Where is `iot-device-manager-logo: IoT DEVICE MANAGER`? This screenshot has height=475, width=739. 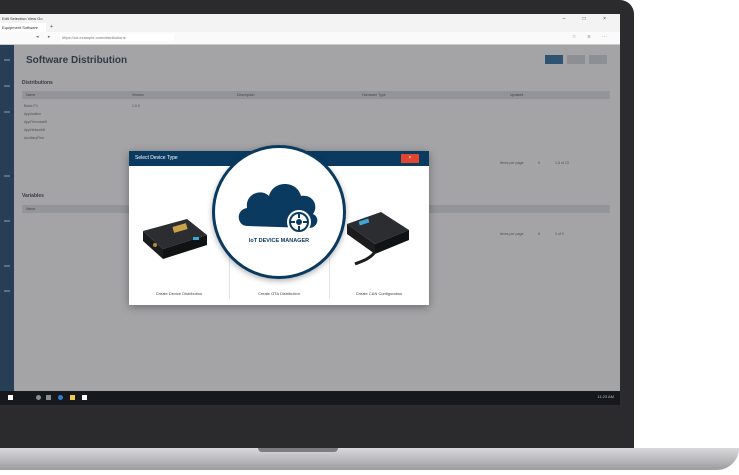
iot-device-manager-logo: IoT DEVICE MANAGER is located at coordinates (279, 212).